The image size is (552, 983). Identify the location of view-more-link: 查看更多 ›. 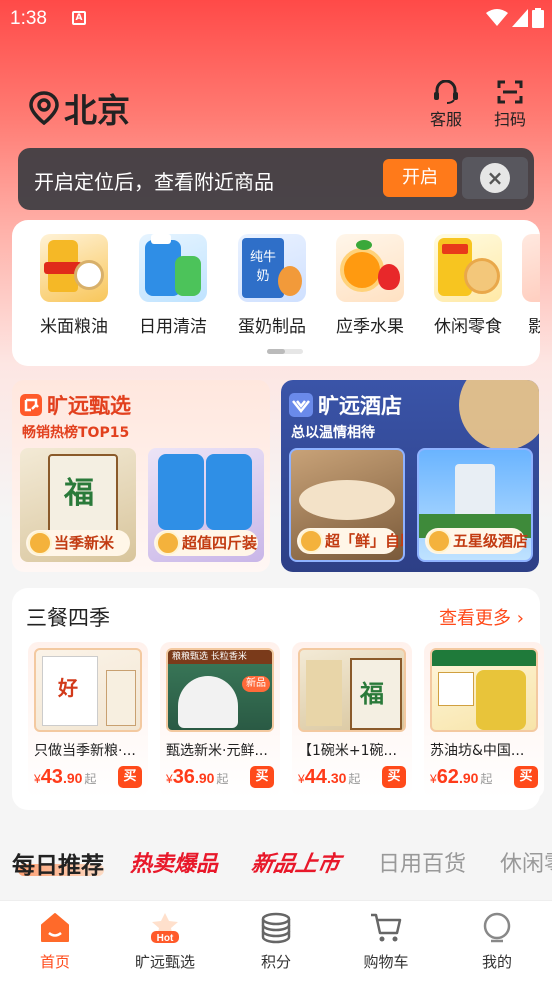
(481, 617).